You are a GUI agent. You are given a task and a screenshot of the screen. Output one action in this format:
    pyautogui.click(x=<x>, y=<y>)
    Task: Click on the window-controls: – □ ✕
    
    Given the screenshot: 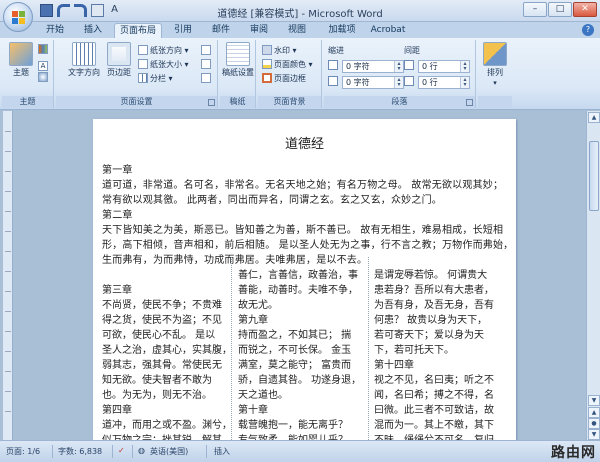 What is the action you would take?
    pyautogui.click(x=560, y=9)
    